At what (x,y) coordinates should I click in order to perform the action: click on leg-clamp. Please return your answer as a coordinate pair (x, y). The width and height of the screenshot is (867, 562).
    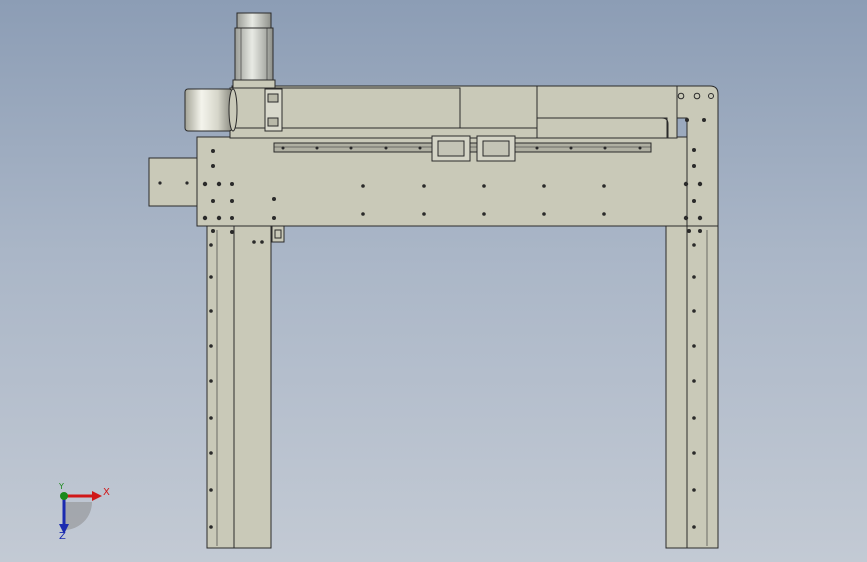
    Looking at the image, I should click on (278, 234).